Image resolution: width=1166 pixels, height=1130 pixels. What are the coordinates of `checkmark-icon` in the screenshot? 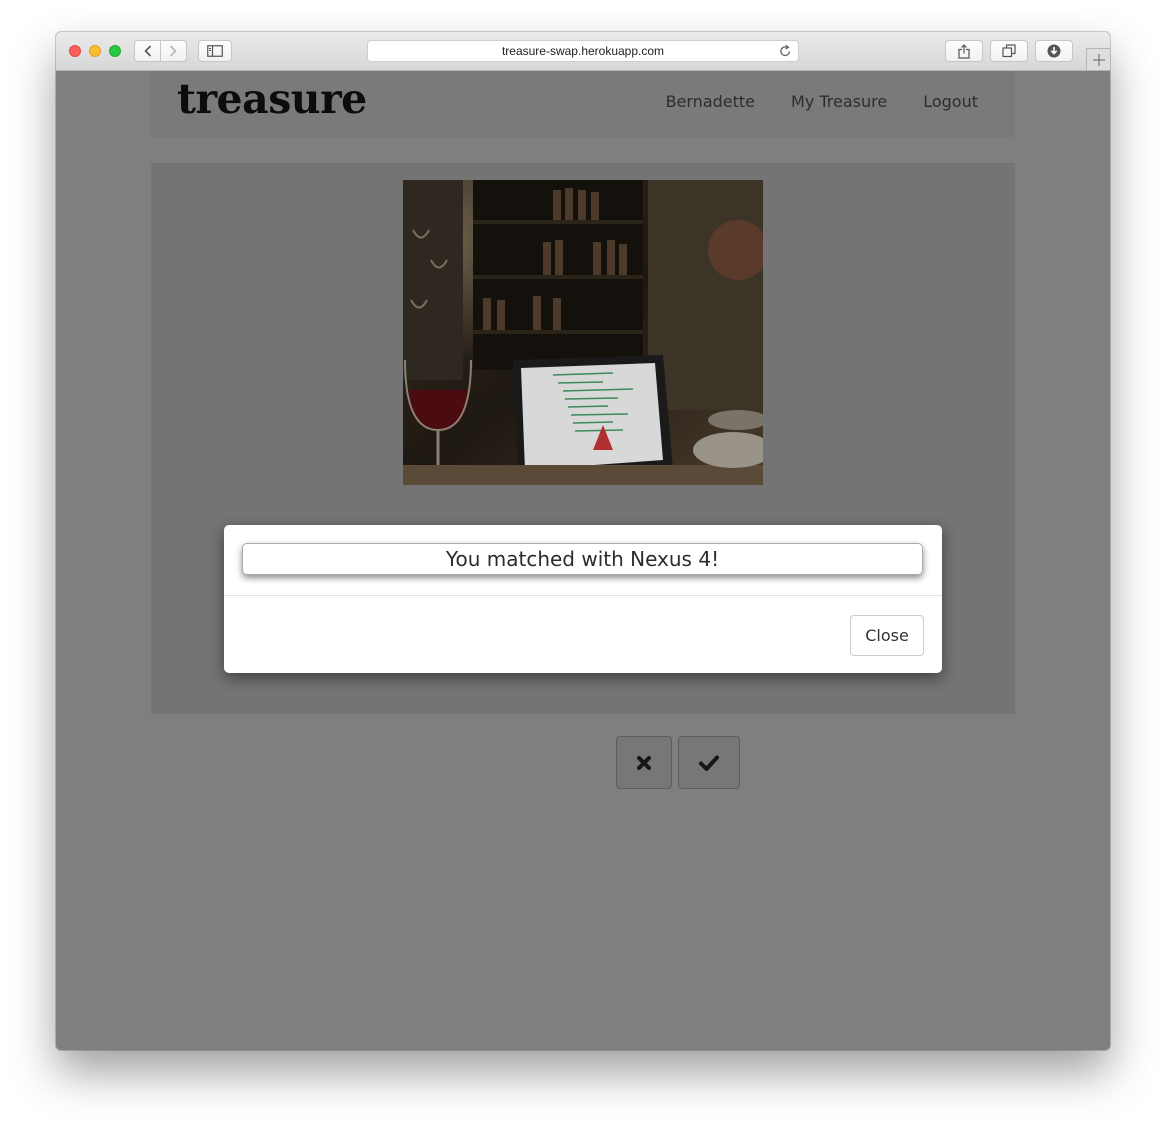 It's located at (709, 763).